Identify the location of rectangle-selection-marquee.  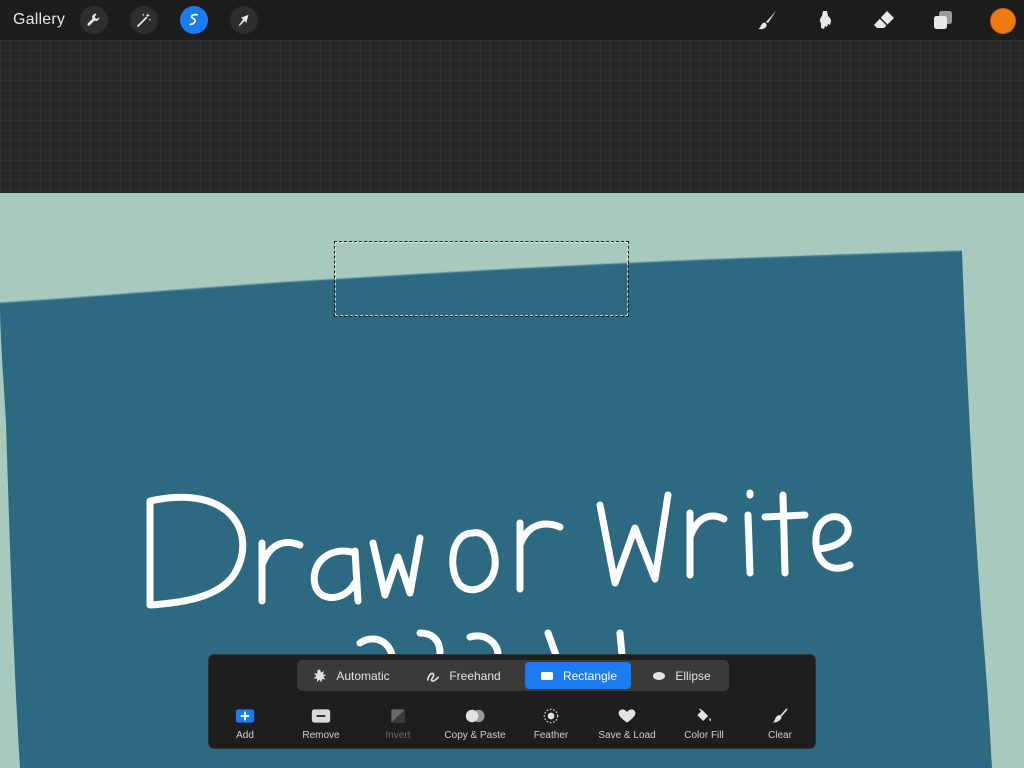
(481, 279).